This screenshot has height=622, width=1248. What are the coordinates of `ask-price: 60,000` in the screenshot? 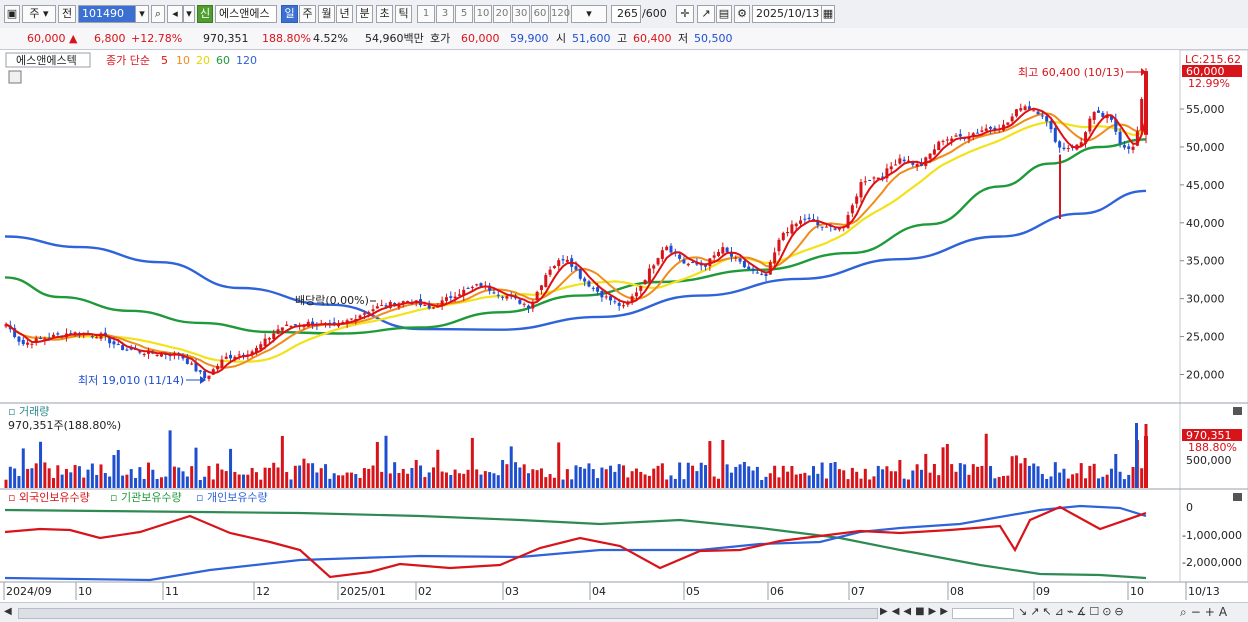 It's located at (480, 38).